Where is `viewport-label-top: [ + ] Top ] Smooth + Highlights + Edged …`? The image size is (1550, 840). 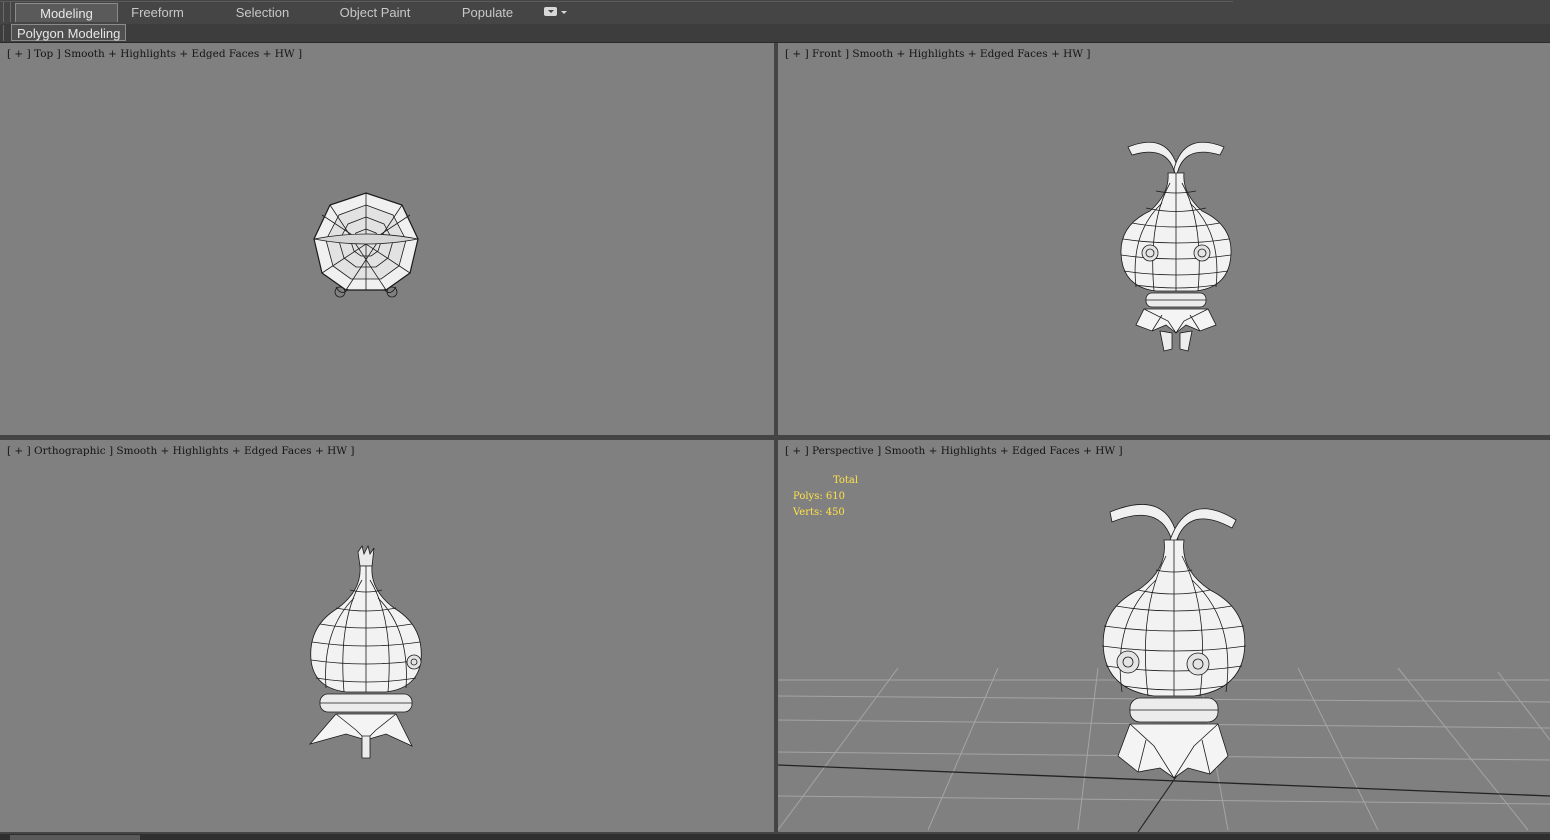 viewport-label-top: [ + ] Top ] Smooth + Highlights + Edged … is located at coordinates (154, 54).